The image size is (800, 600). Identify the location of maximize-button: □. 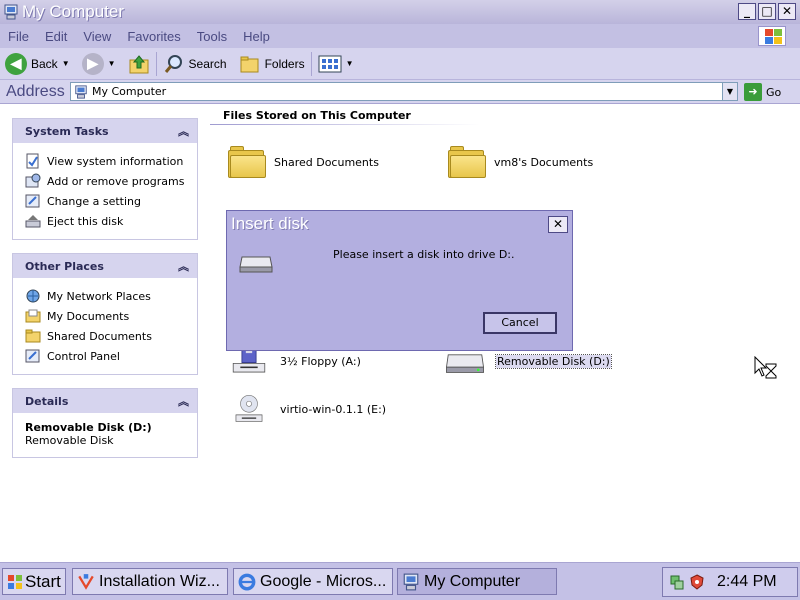
(767, 11).